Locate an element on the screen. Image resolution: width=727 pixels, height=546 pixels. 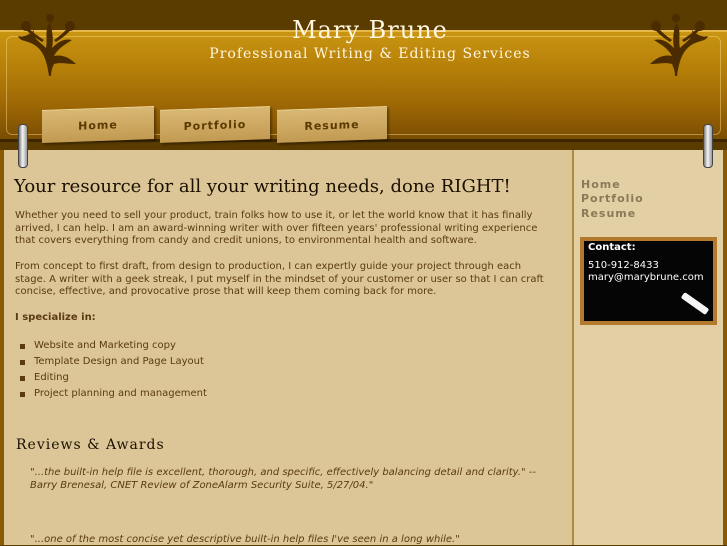
tab-home: Home is located at coordinates (98, 124).